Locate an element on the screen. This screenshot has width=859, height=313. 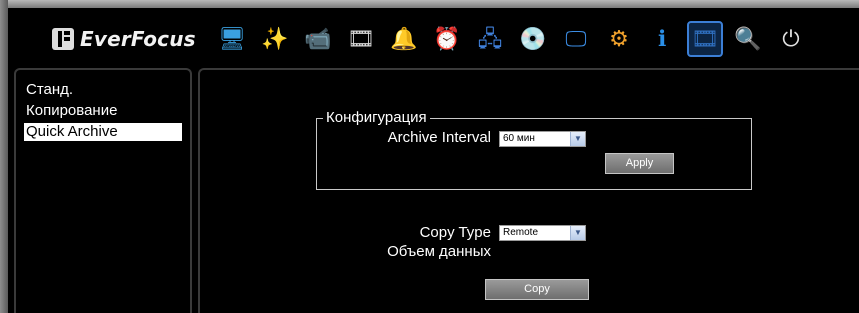
apply-button: Apply is located at coordinates (639, 163).